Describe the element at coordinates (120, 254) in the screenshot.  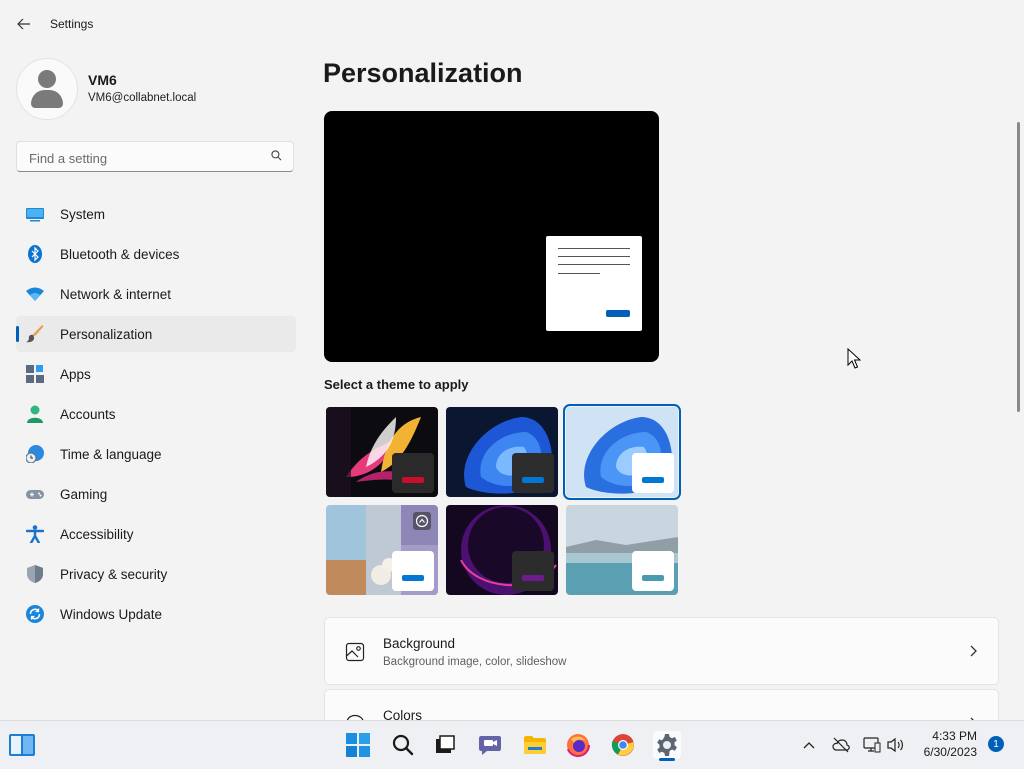
I see `sidebar-item-label: Bluetooth & devices` at that location.